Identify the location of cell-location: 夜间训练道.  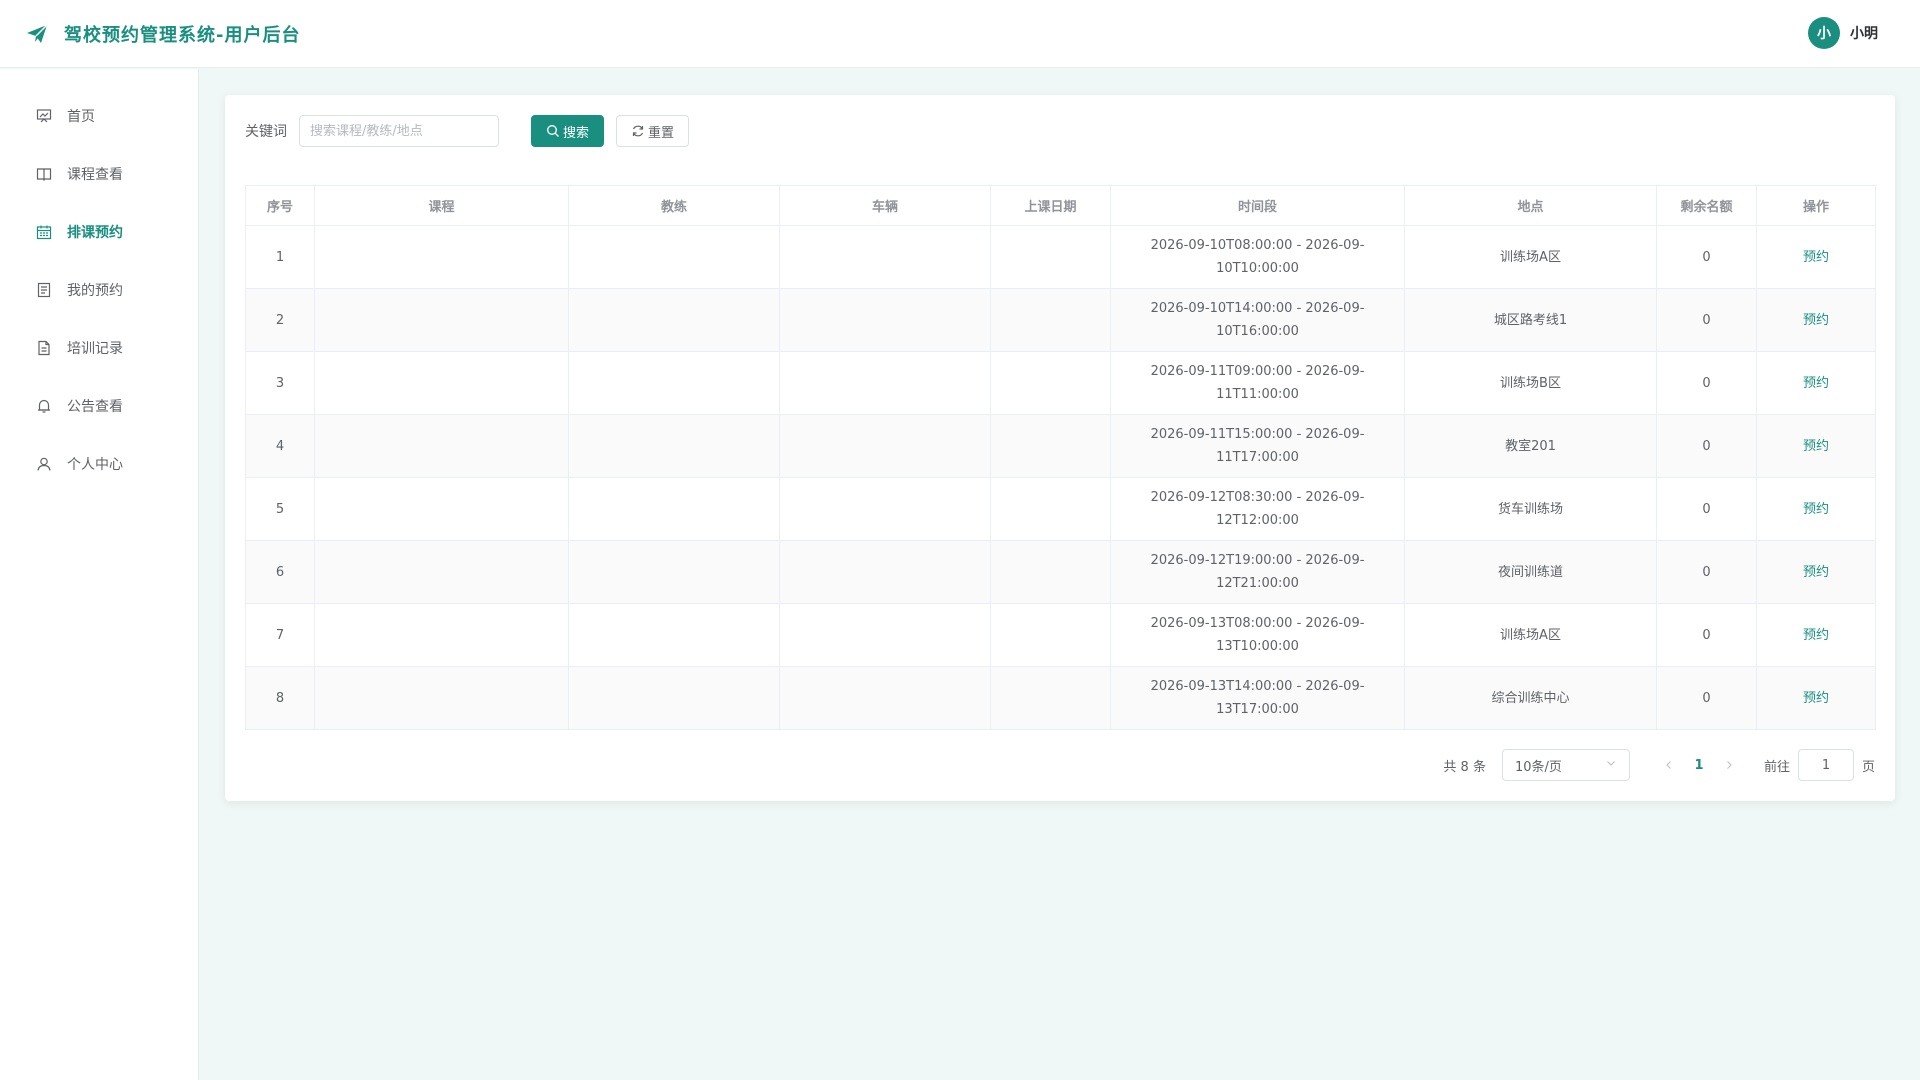
(1530, 572).